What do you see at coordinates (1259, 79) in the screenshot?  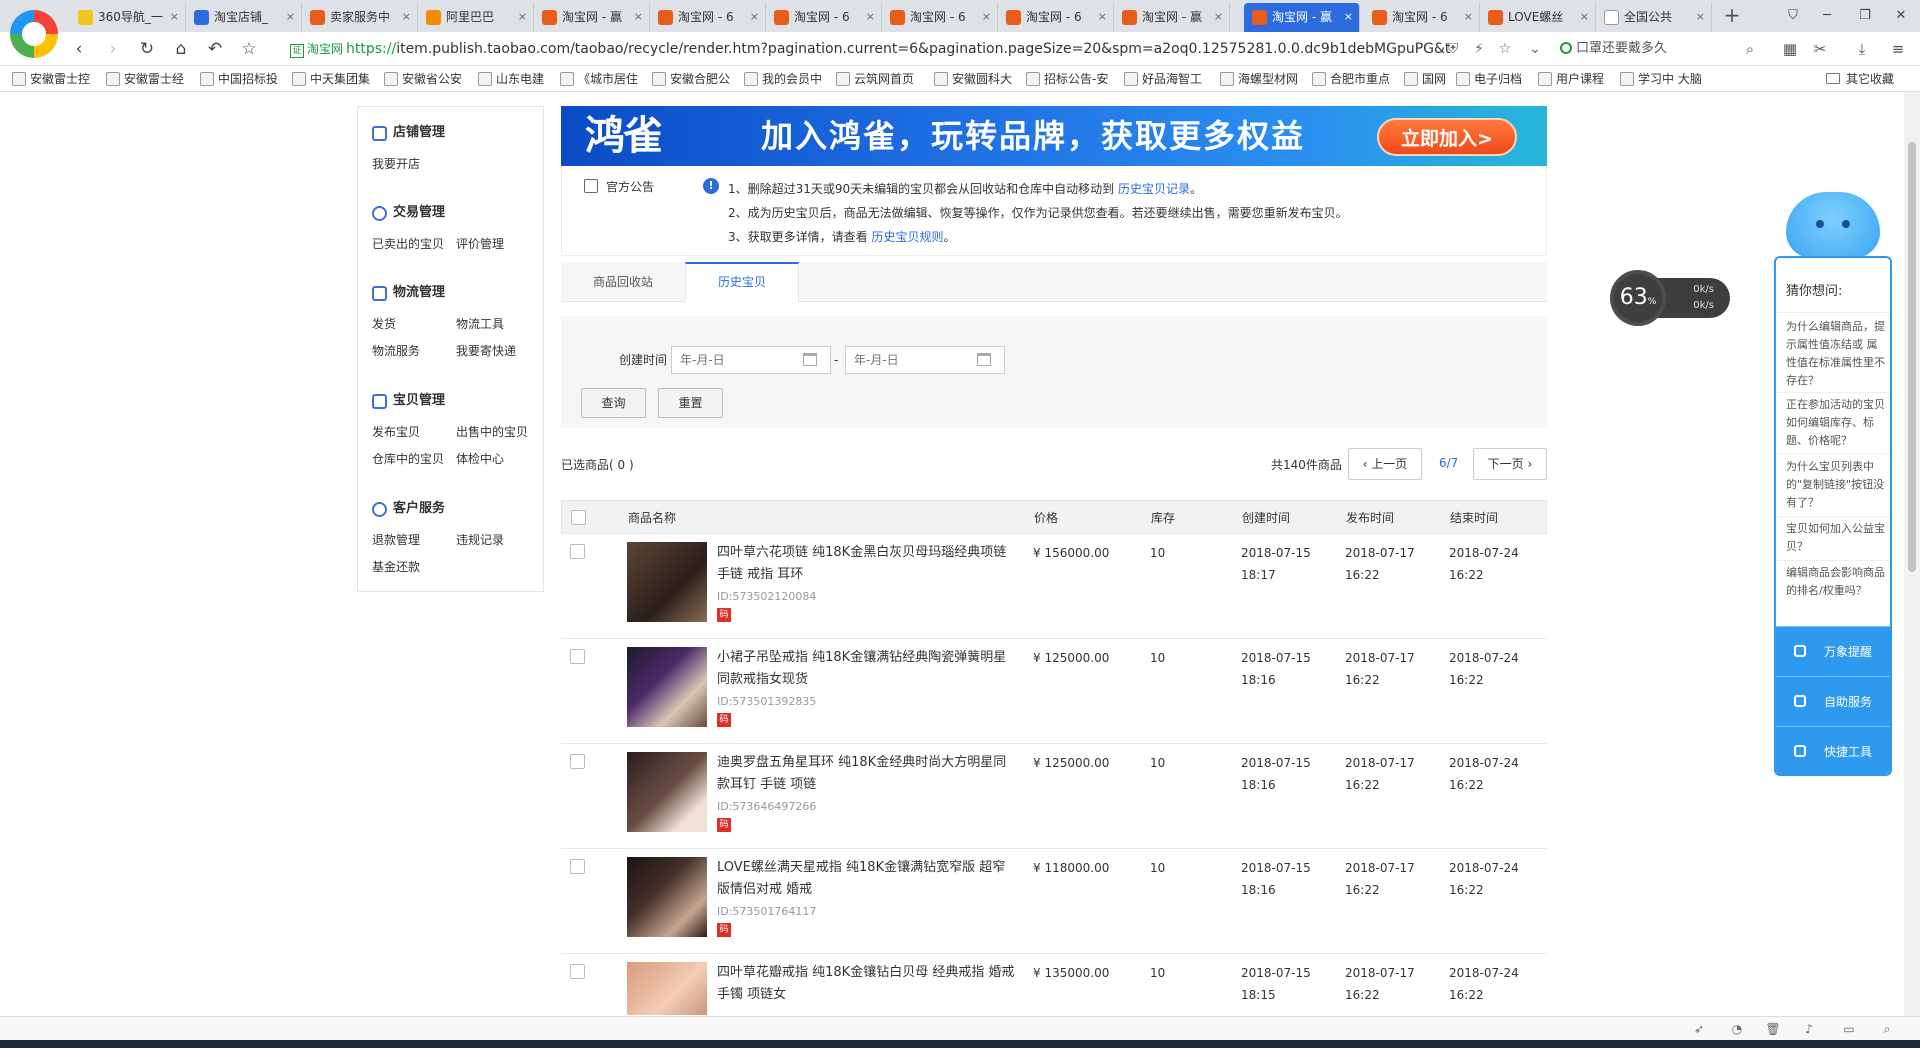 I see `bookmark-item: 海螺型材网` at bounding box center [1259, 79].